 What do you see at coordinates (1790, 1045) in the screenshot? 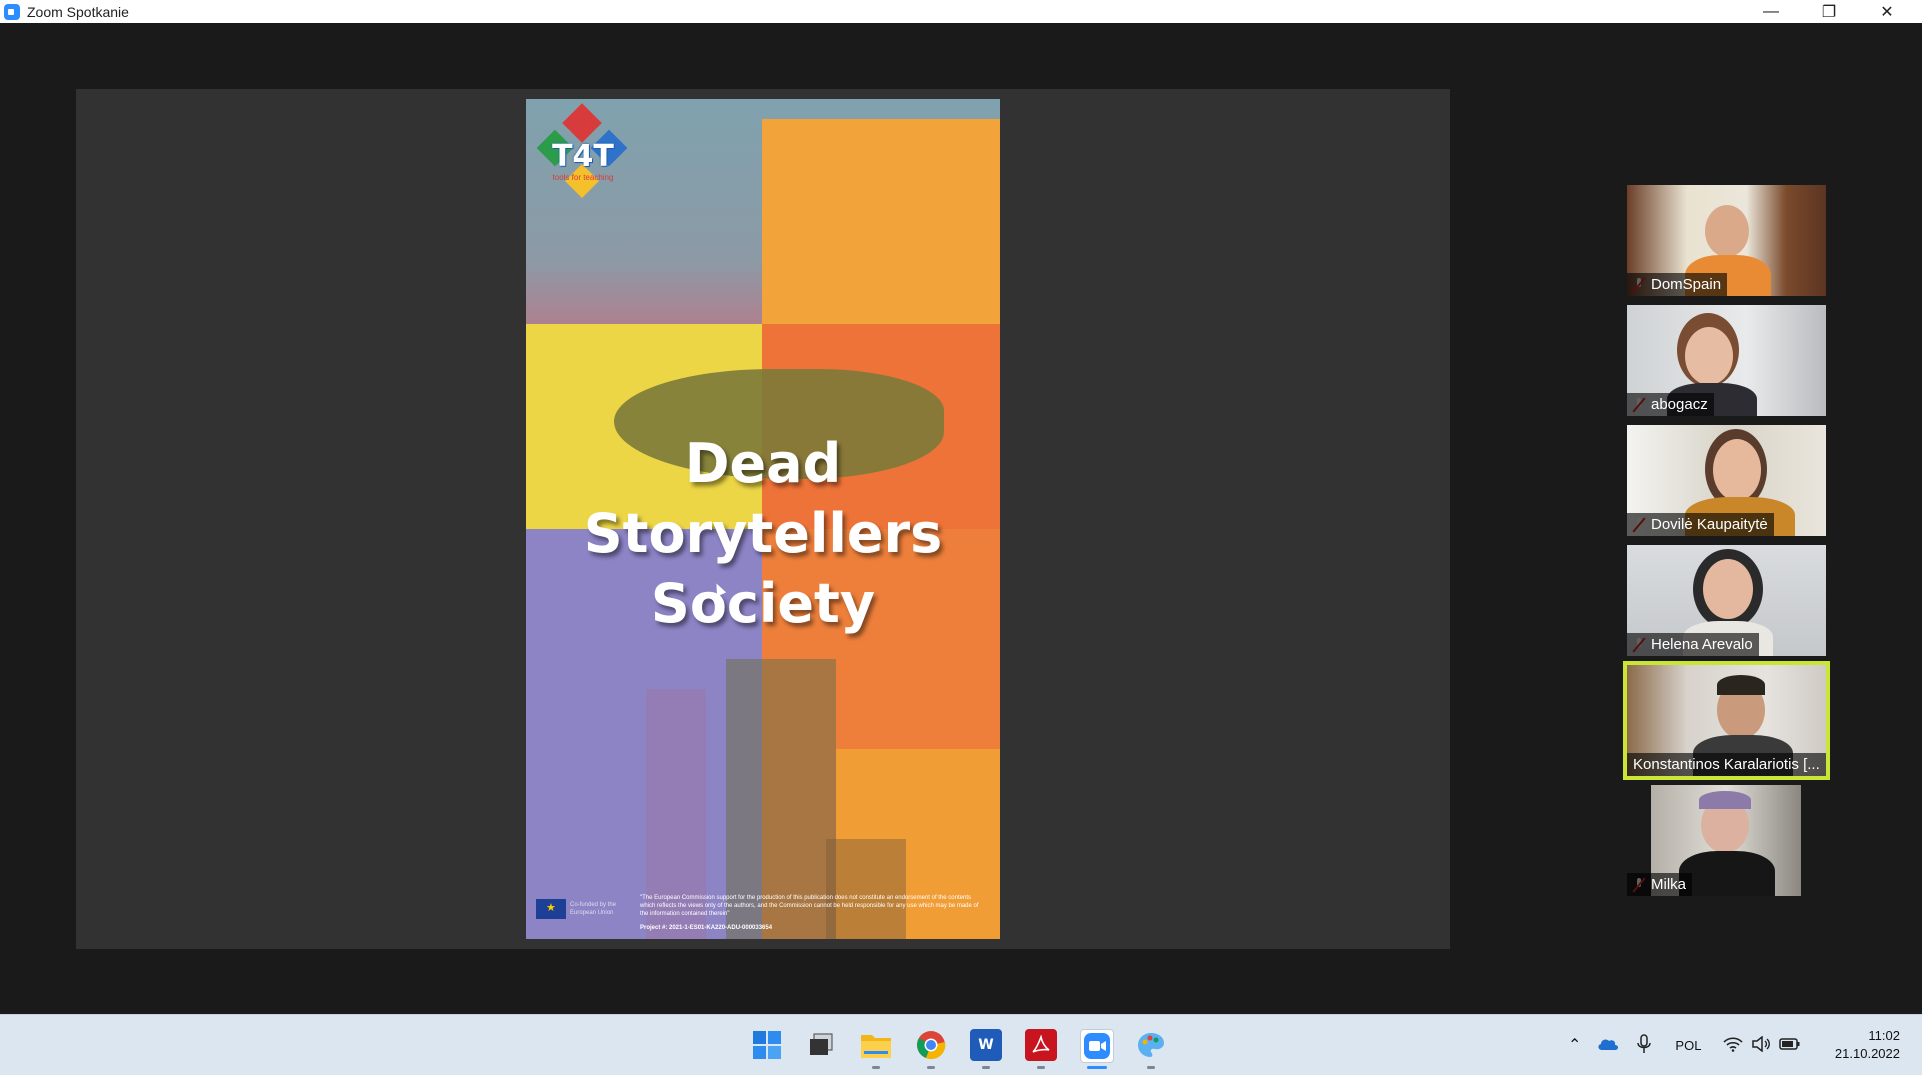
I see `battery-icon` at bounding box center [1790, 1045].